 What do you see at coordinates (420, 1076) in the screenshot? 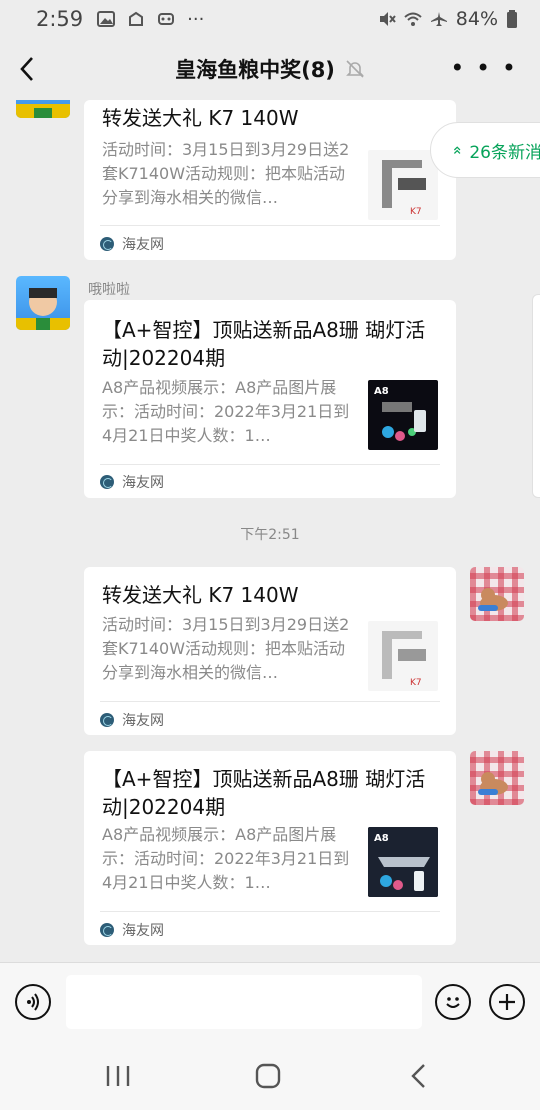
I see `back-icon` at bounding box center [420, 1076].